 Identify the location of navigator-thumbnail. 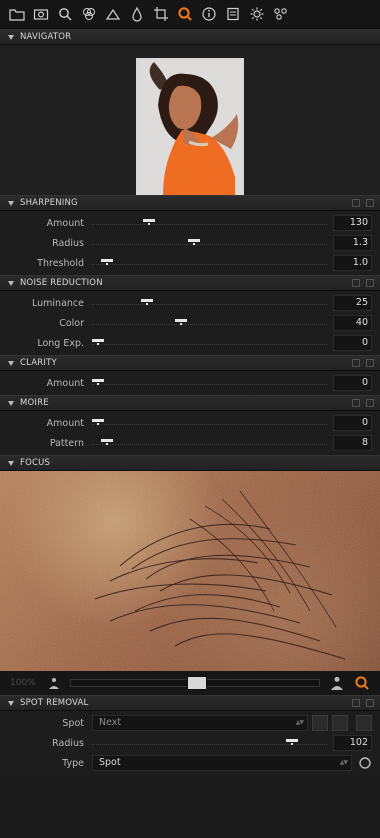
(190, 128).